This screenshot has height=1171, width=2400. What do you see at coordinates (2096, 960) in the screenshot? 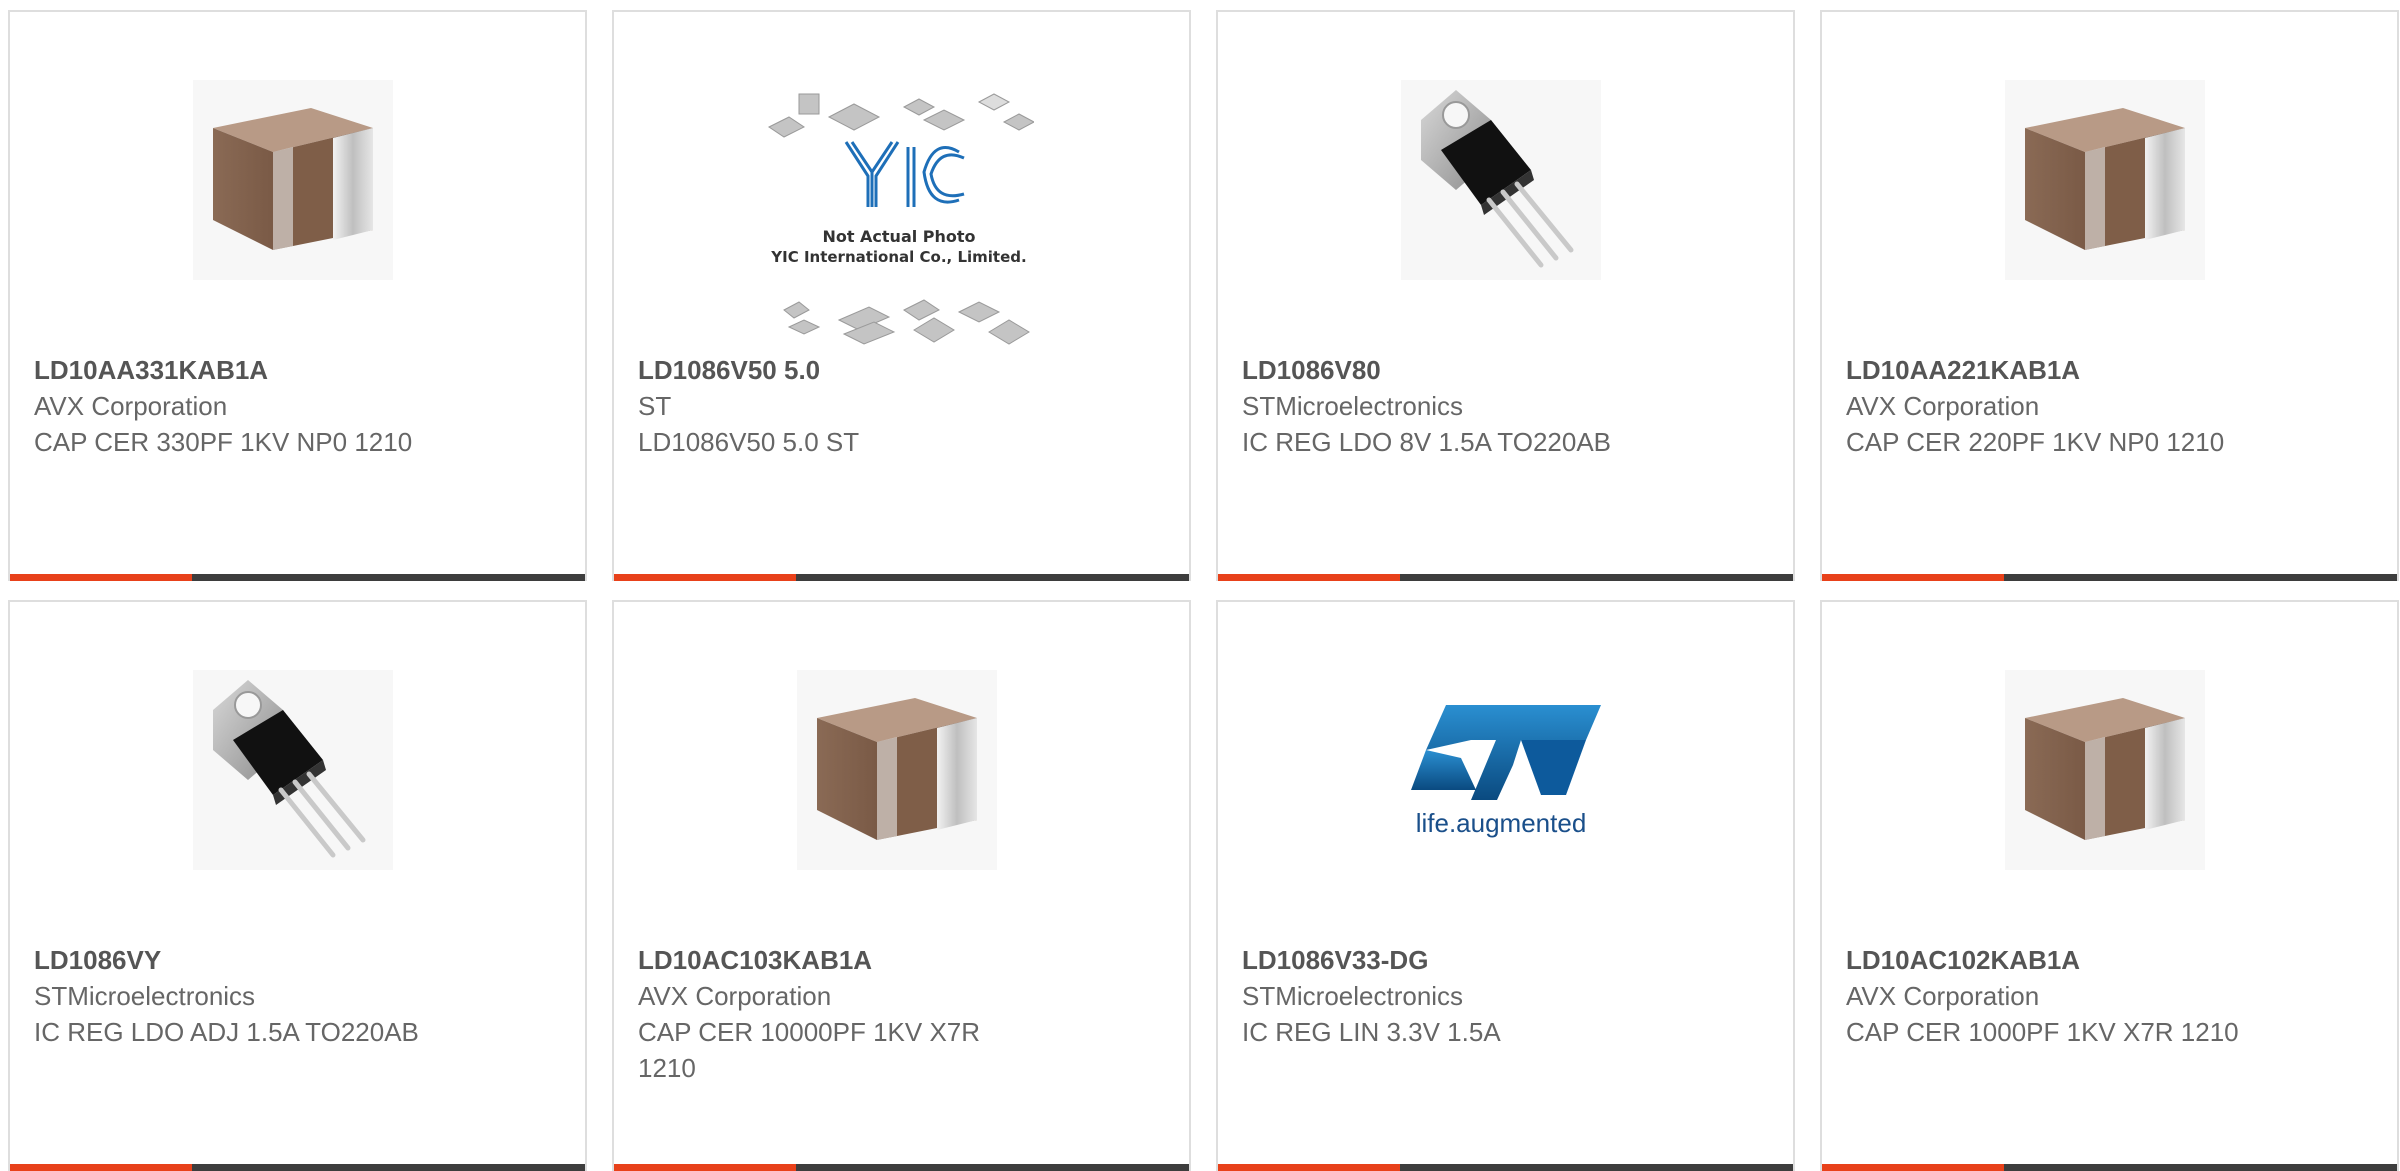
I see `part-number: LD10AC102KAB1A` at bounding box center [2096, 960].